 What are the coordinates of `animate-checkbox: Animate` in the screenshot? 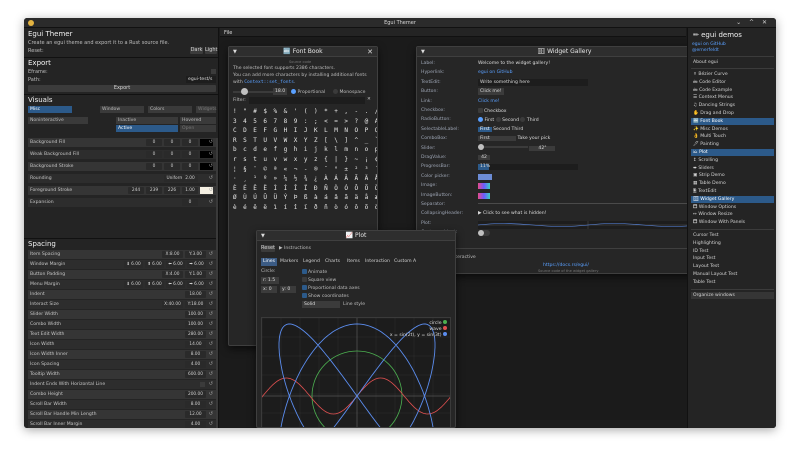 It's located at (314, 272).